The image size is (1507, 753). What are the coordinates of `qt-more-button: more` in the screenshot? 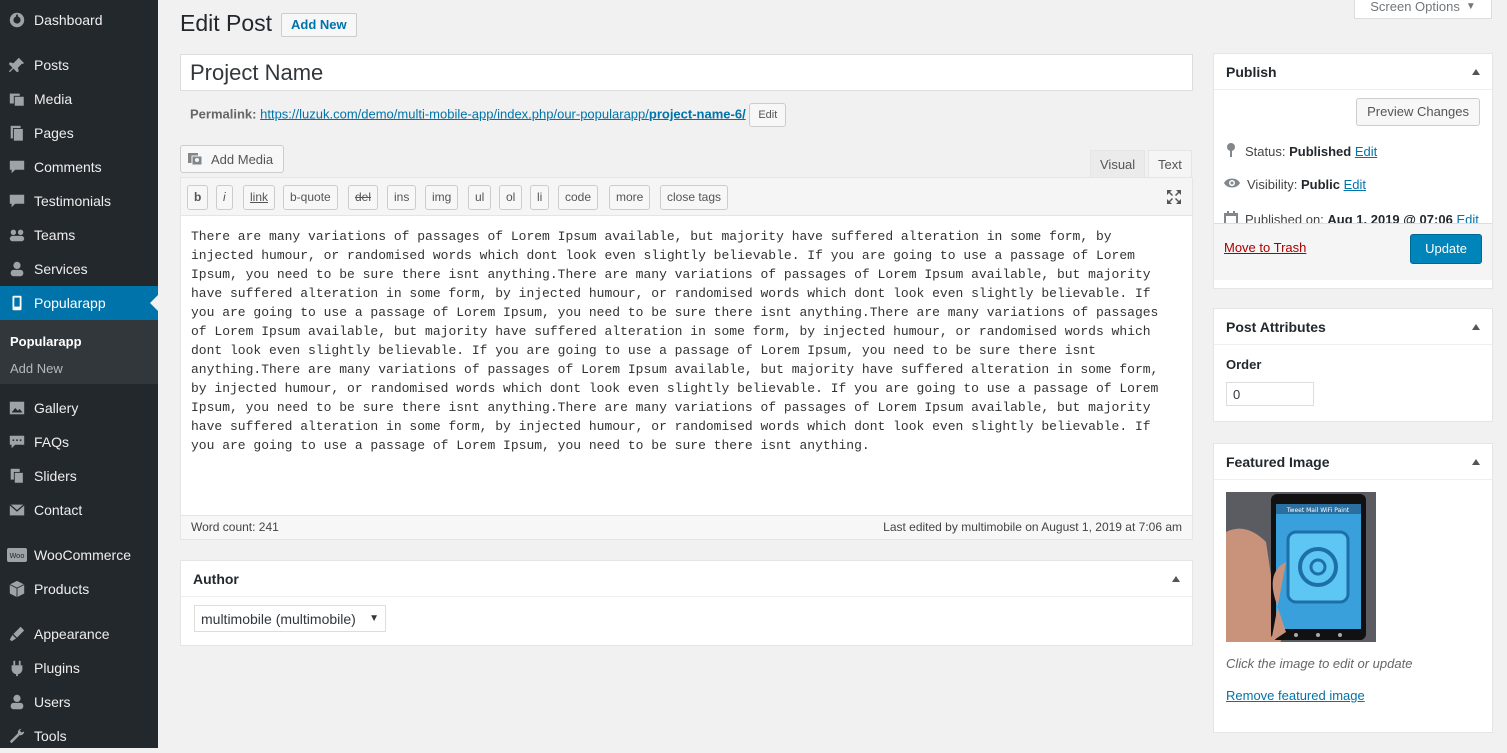 It's located at (630, 197).